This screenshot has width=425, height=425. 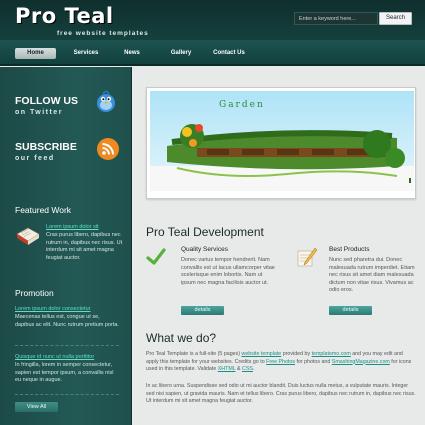 What do you see at coordinates (39, 112) in the screenshot?
I see `follow-subtitle: on Twitter` at bounding box center [39, 112].